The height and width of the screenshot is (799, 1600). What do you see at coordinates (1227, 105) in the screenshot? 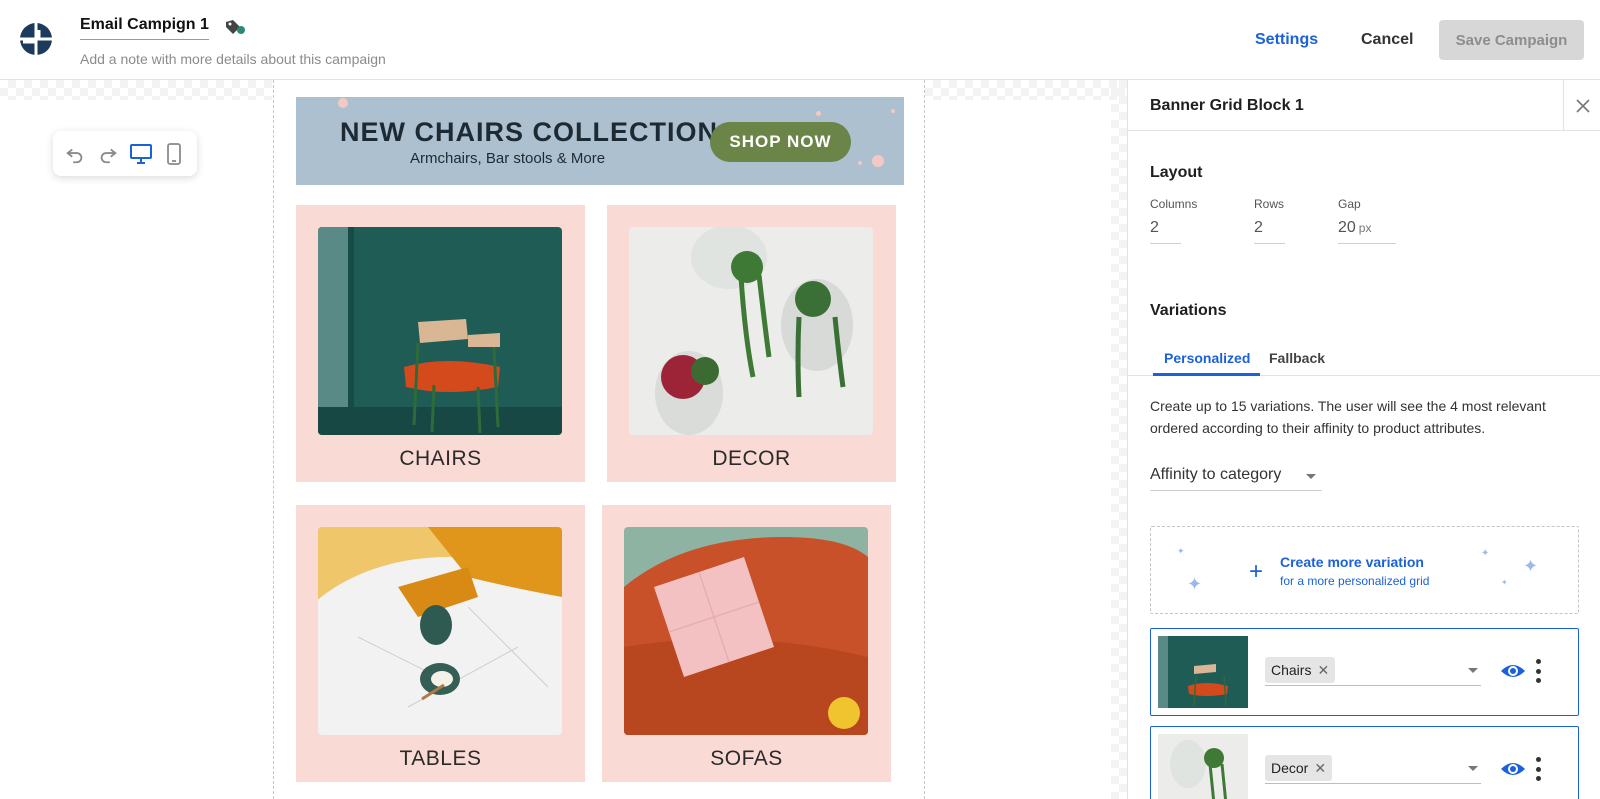
I see `panel-title: Banner Grid Block 1` at bounding box center [1227, 105].